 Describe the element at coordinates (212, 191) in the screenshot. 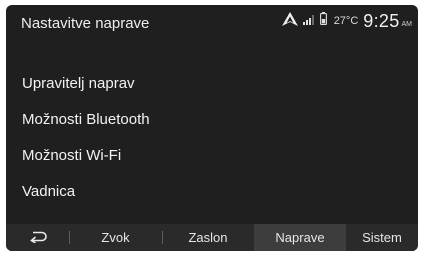

I see `menu-item-tutorial: Vadnica` at that location.